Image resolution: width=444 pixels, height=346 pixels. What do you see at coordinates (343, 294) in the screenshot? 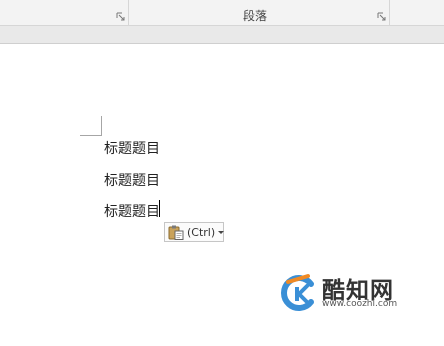
I see `watermark: 酷知网 www.coozhi.com` at bounding box center [343, 294].